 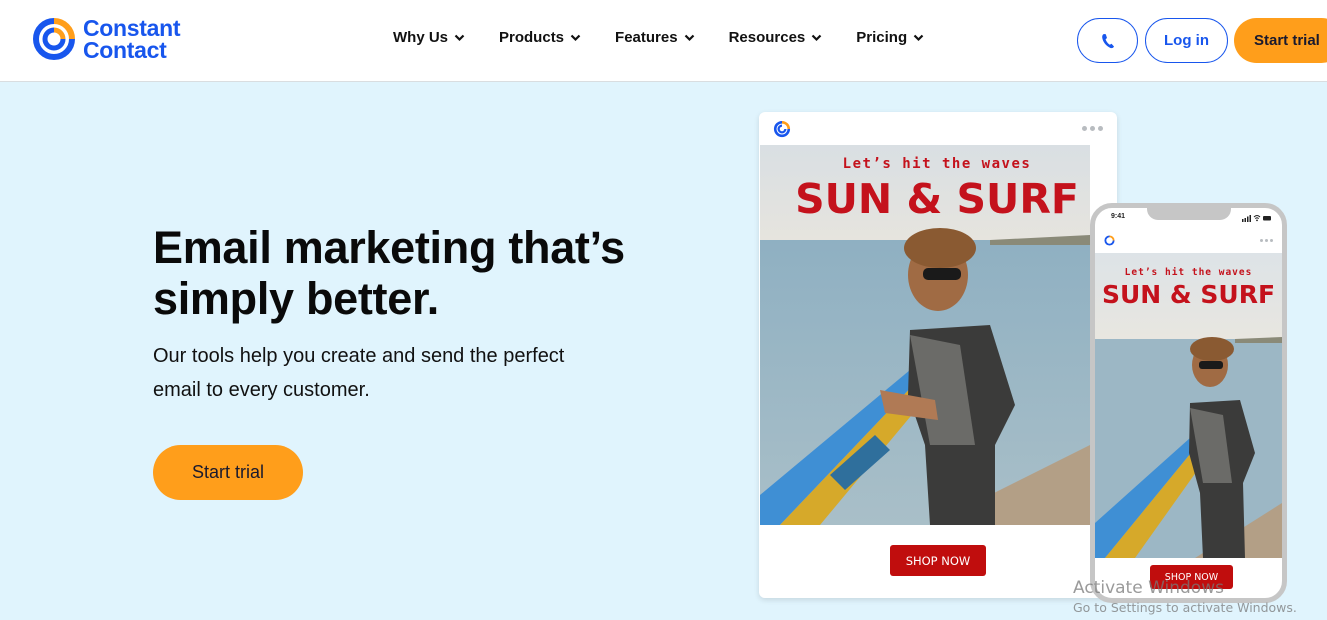 What do you see at coordinates (532, 37) in the screenshot?
I see `nav-label: Products` at bounding box center [532, 37].